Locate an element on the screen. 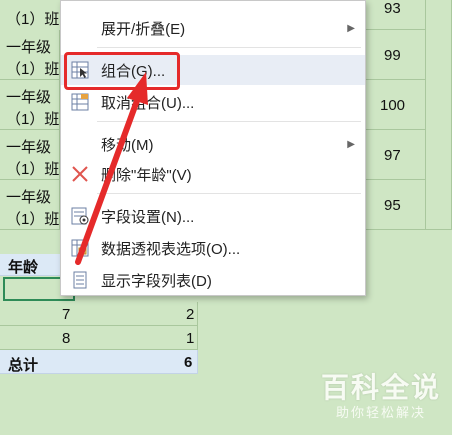 The image size is (452, 435). delete-x-icon is located at coordinates (80, 174).